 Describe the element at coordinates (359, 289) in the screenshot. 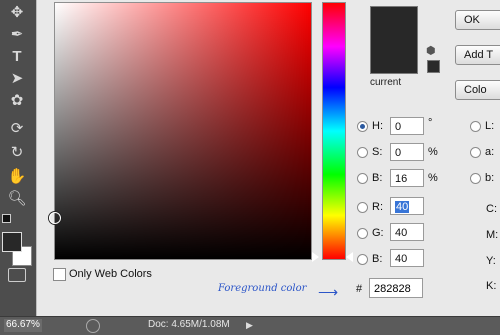

I see `hex-label: #` at that location.